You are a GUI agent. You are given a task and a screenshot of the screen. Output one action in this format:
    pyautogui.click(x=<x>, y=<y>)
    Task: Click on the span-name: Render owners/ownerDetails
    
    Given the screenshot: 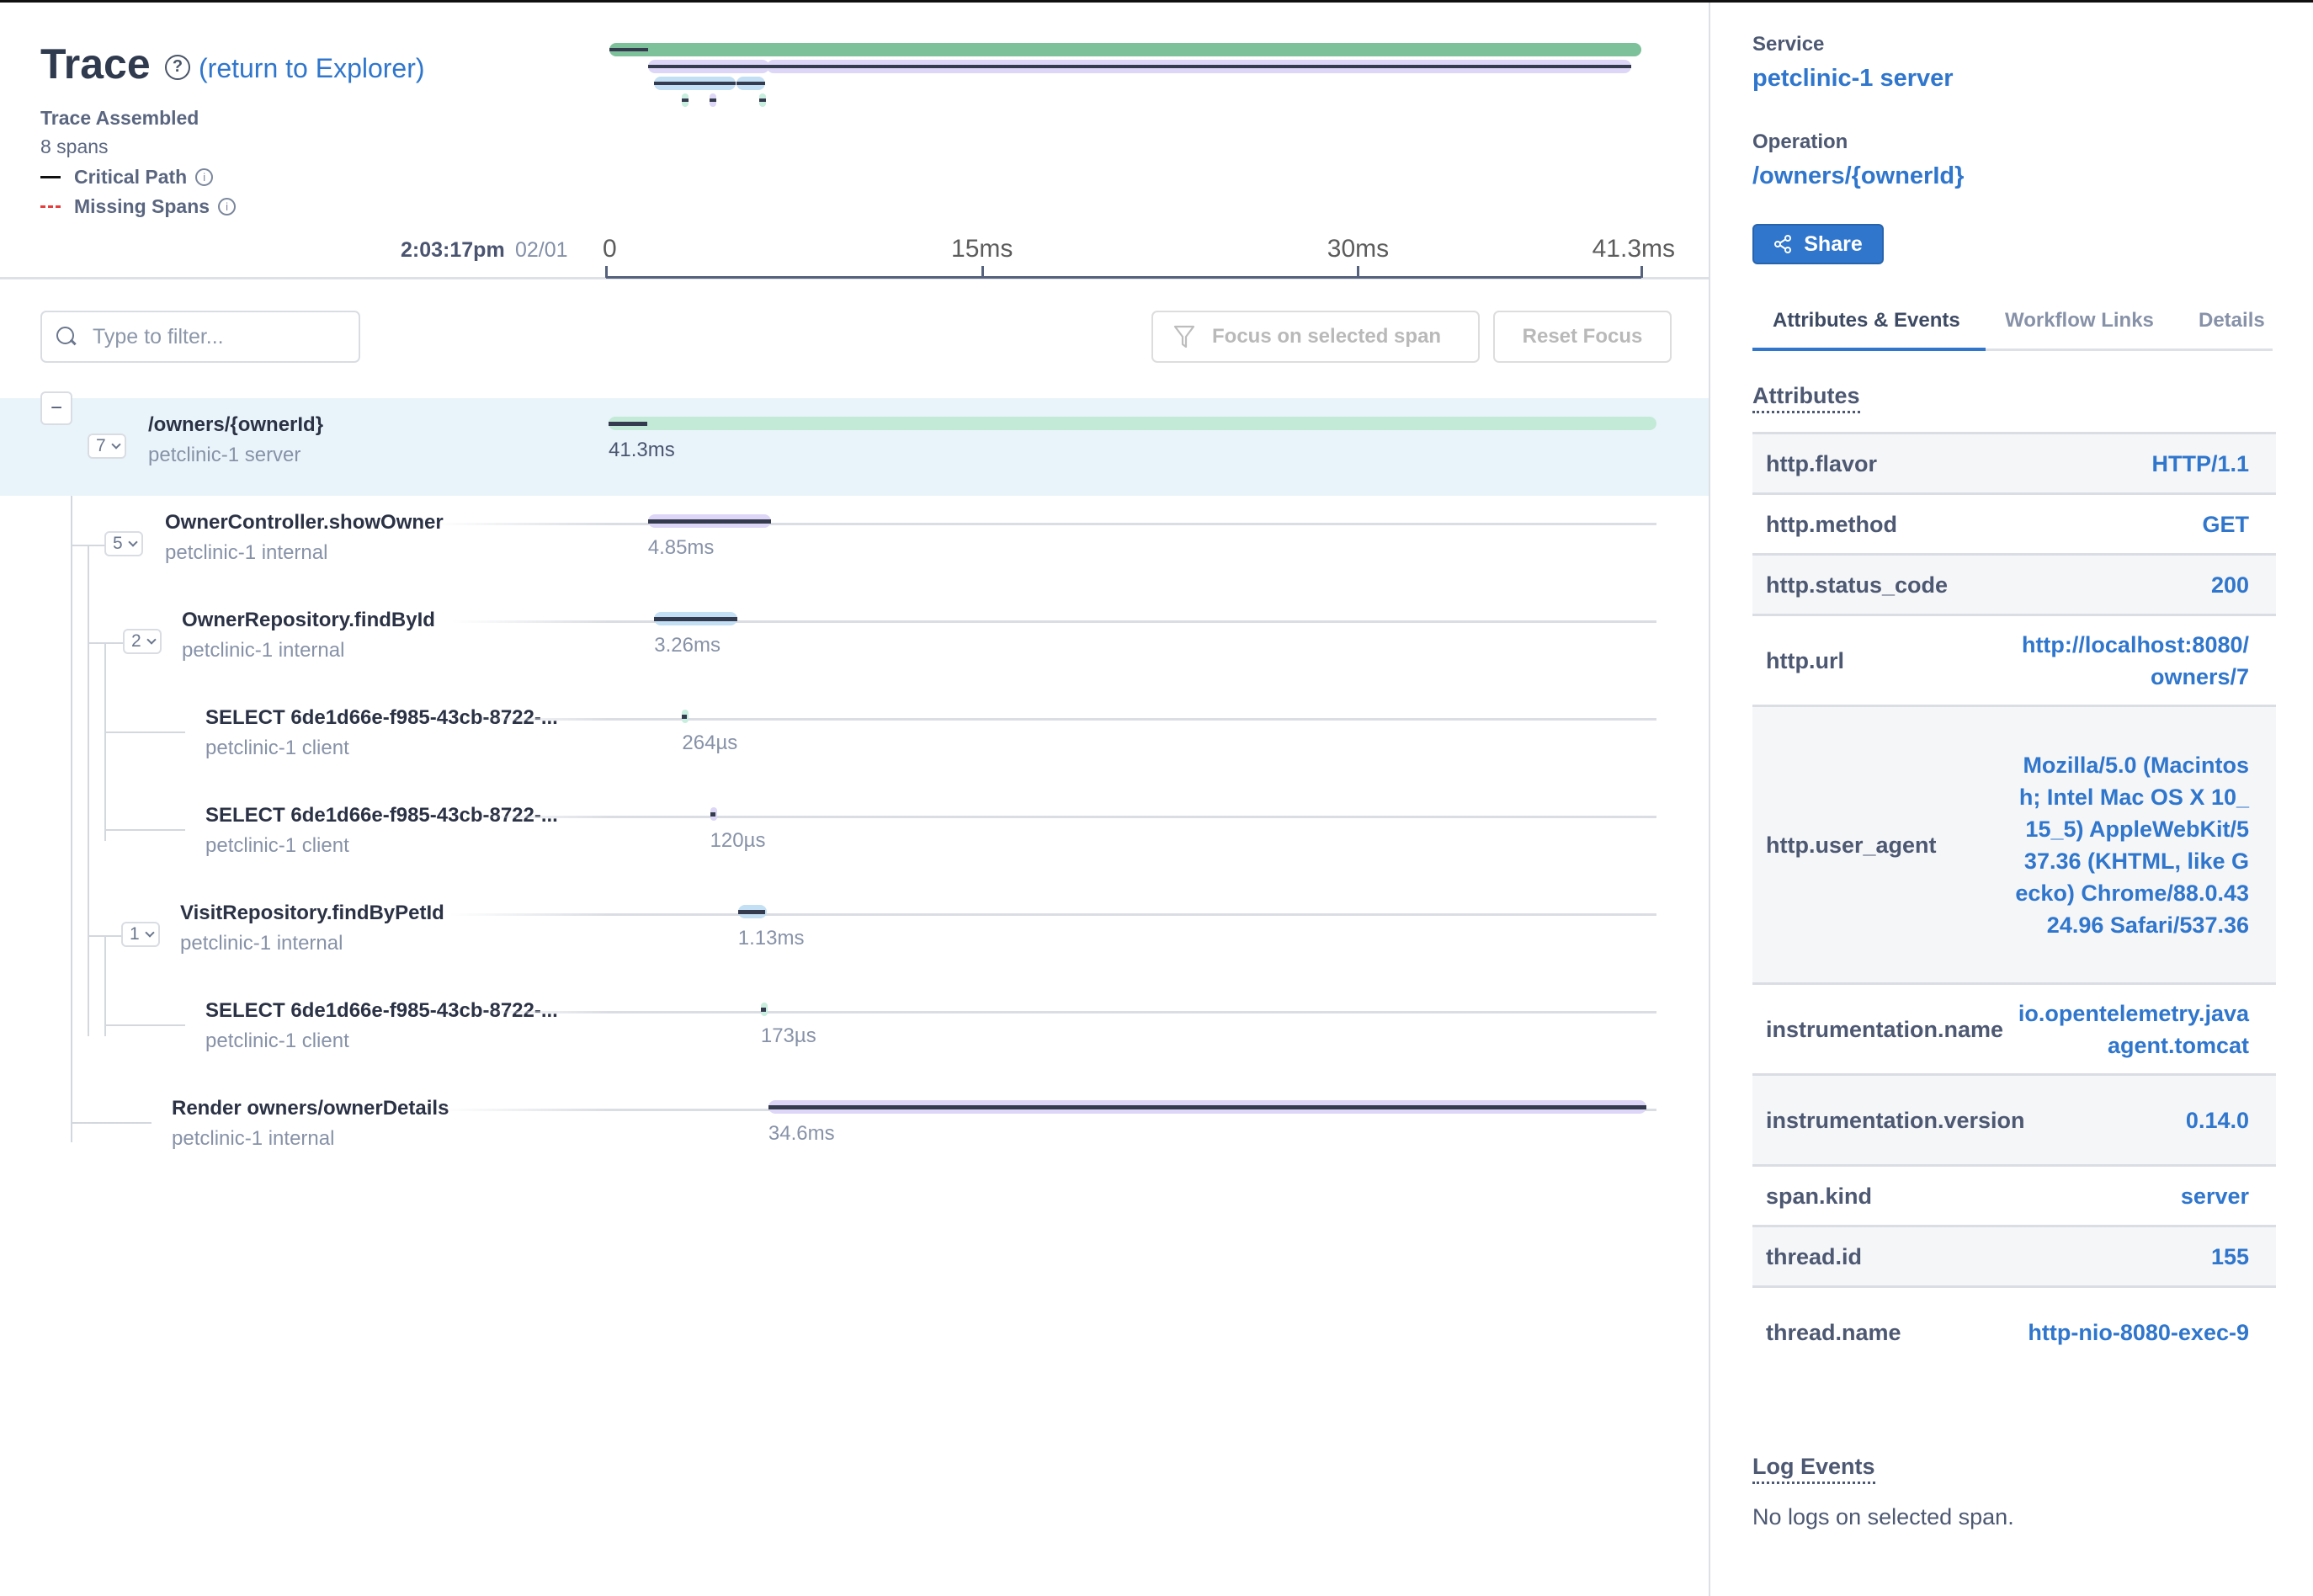 What is the action you would take?
    pyautogui.click(x=310, y=1109)
    